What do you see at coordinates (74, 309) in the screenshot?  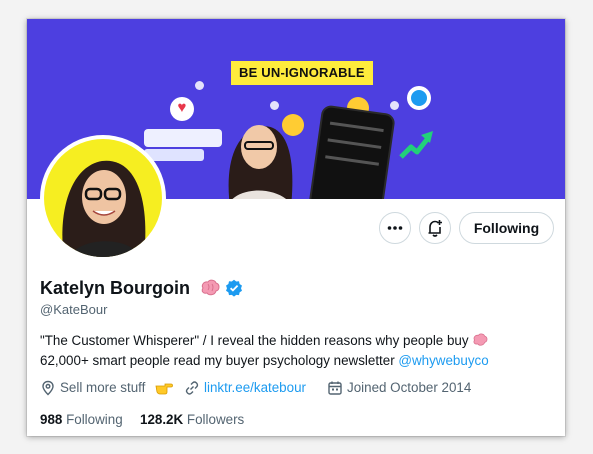 I see `profile-handle: @KateBour` at bounding box center [74, 309].